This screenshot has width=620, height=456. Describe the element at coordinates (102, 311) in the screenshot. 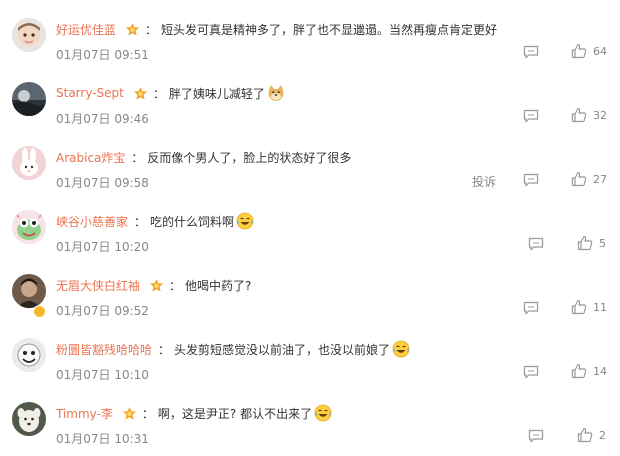

I see `comment-time: 01月07日 09:52` at that location.